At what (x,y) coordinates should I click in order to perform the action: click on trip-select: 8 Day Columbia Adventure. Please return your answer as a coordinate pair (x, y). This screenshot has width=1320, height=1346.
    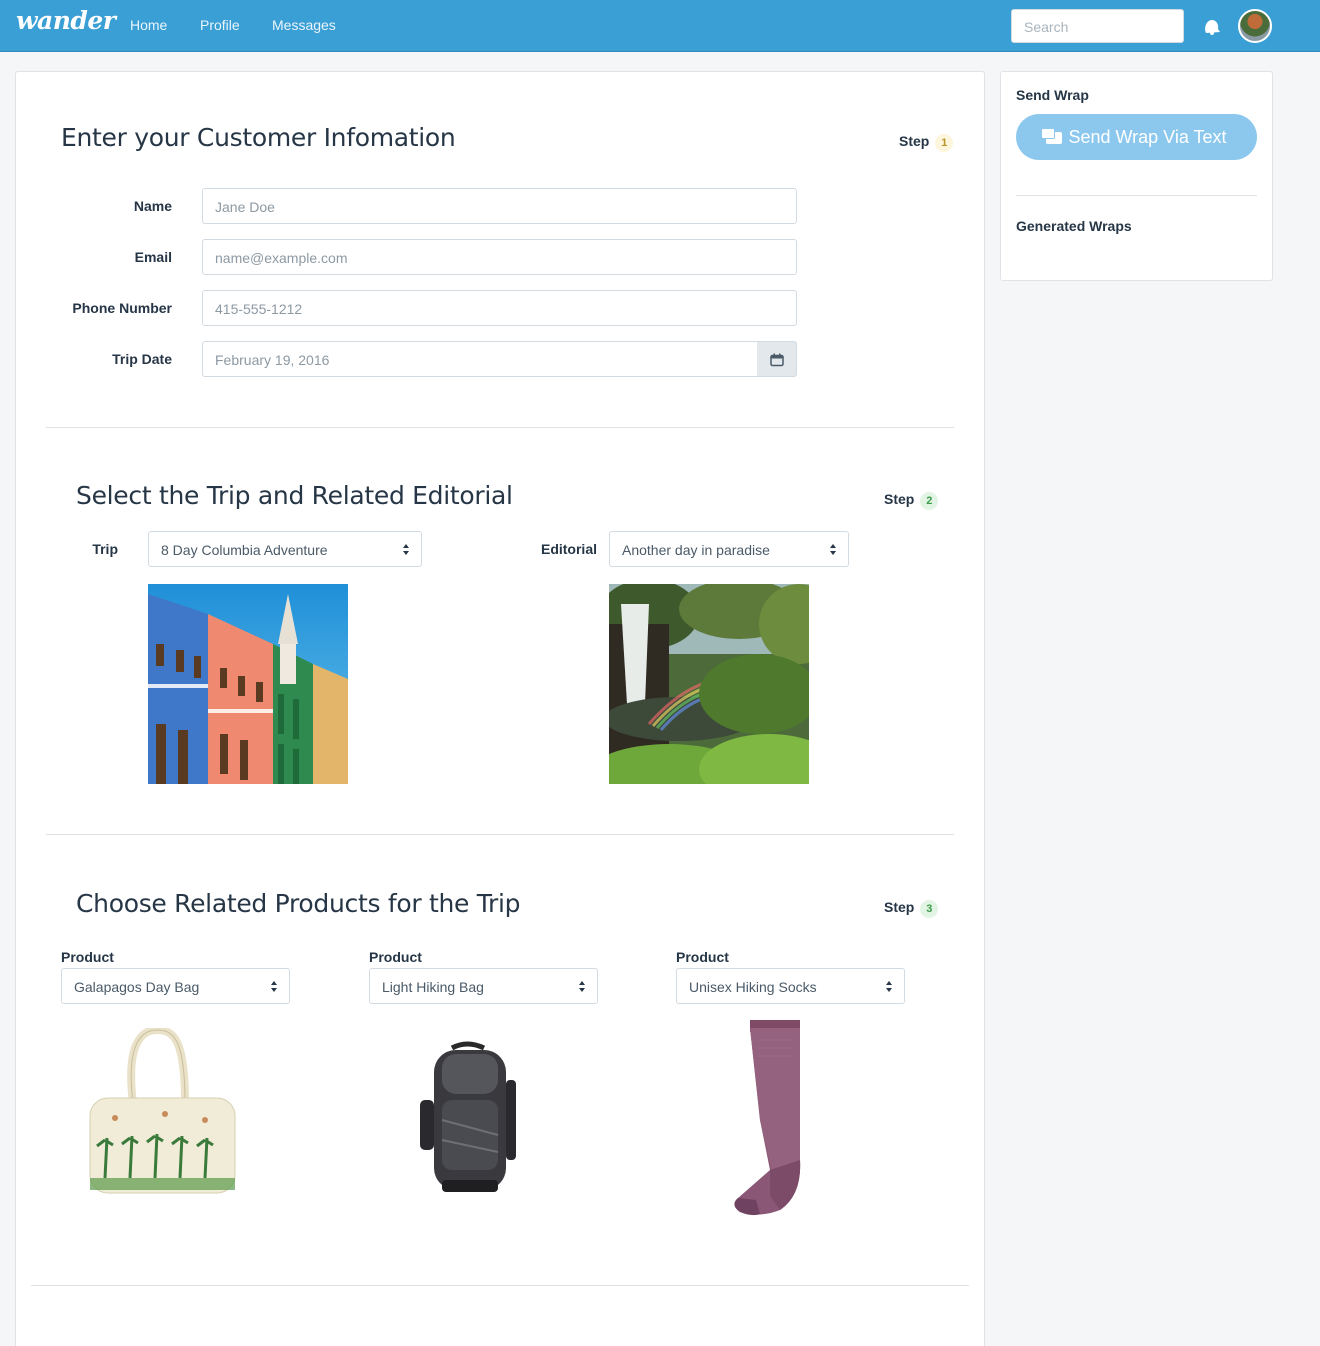
    Looking at the image, I should click on (285, 549).